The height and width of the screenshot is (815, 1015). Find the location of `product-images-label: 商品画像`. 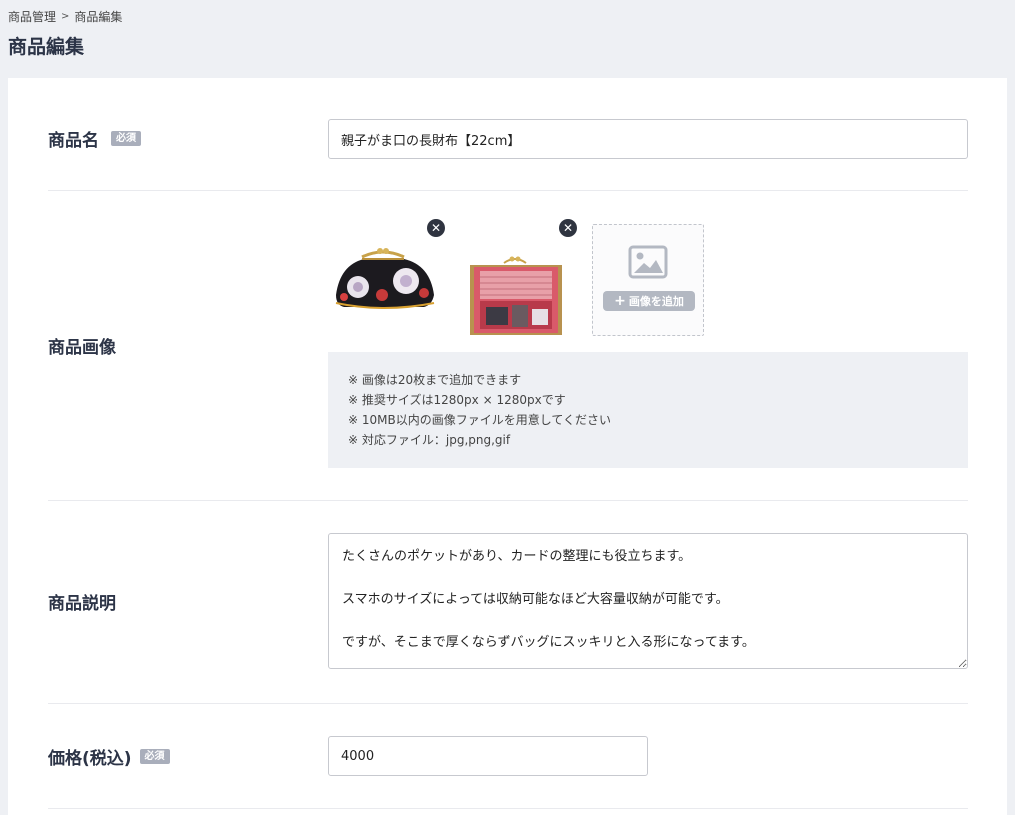

product-images-label: 商品画像 is located at coordinates (82, 345).